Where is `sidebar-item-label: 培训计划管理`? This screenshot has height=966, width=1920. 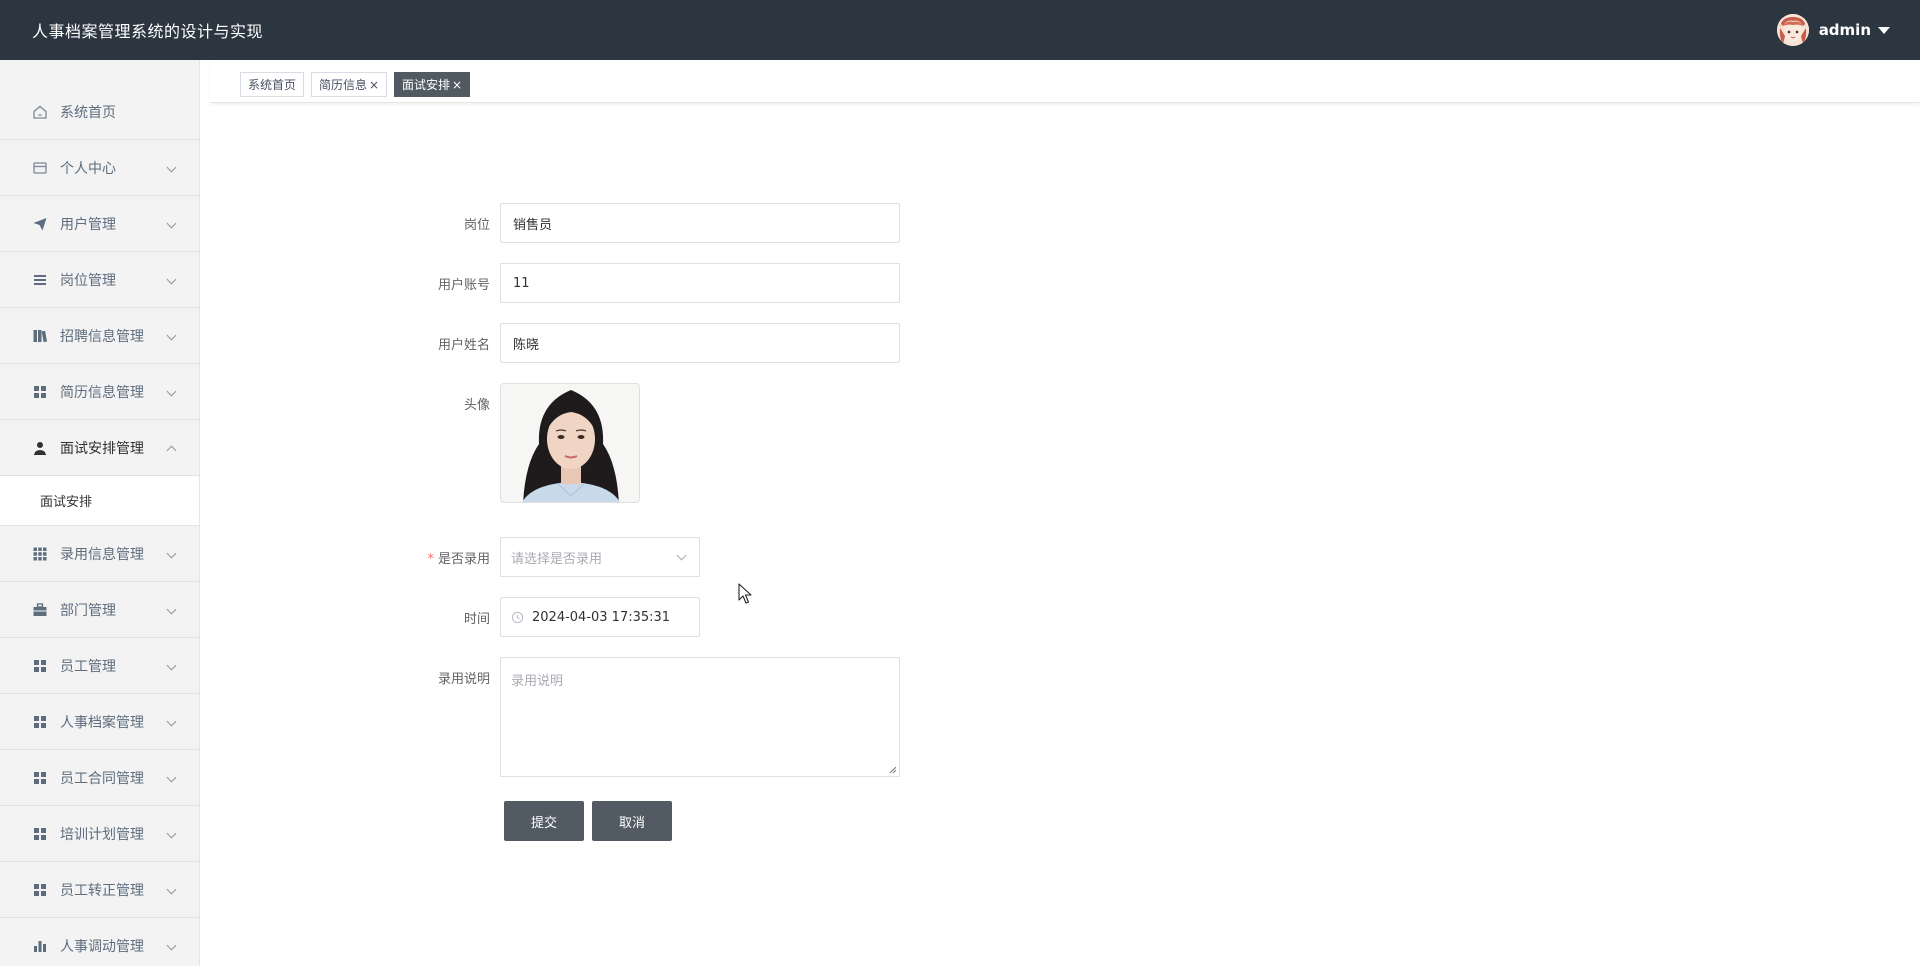 sidebar-item-label: 培训计划管理 is located at coordinates (102, 834).